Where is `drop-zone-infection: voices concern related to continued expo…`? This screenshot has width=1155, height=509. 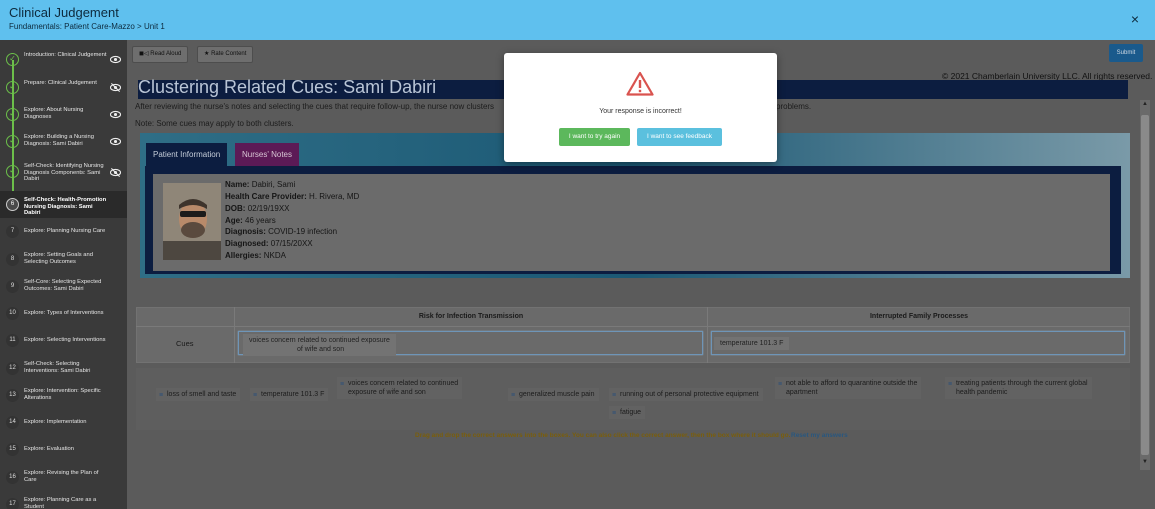 drop-zone-infection: voices concern related to continued expo… is located at coordinates (470, 343).